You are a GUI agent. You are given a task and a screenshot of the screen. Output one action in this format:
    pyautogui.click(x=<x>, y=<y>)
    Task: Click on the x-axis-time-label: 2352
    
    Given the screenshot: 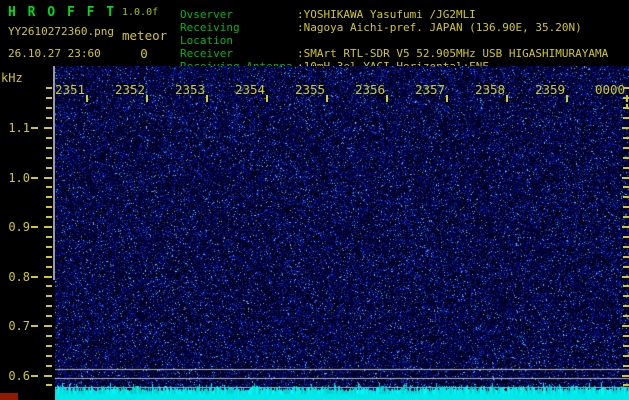 What is the action you would take?
    pyautogui.click(x=130, y=89)
    